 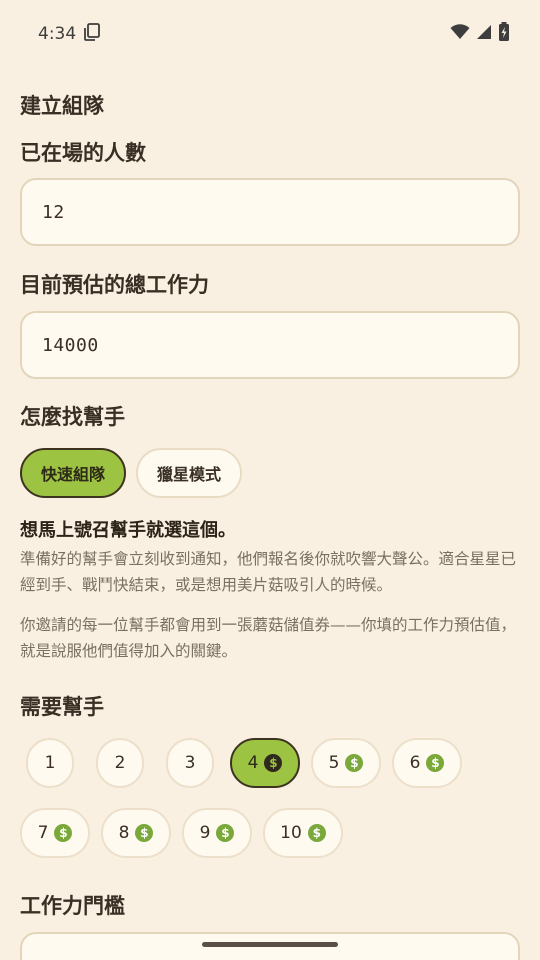 I want to click on present-count-input: 12, so click(x=270, y=212).